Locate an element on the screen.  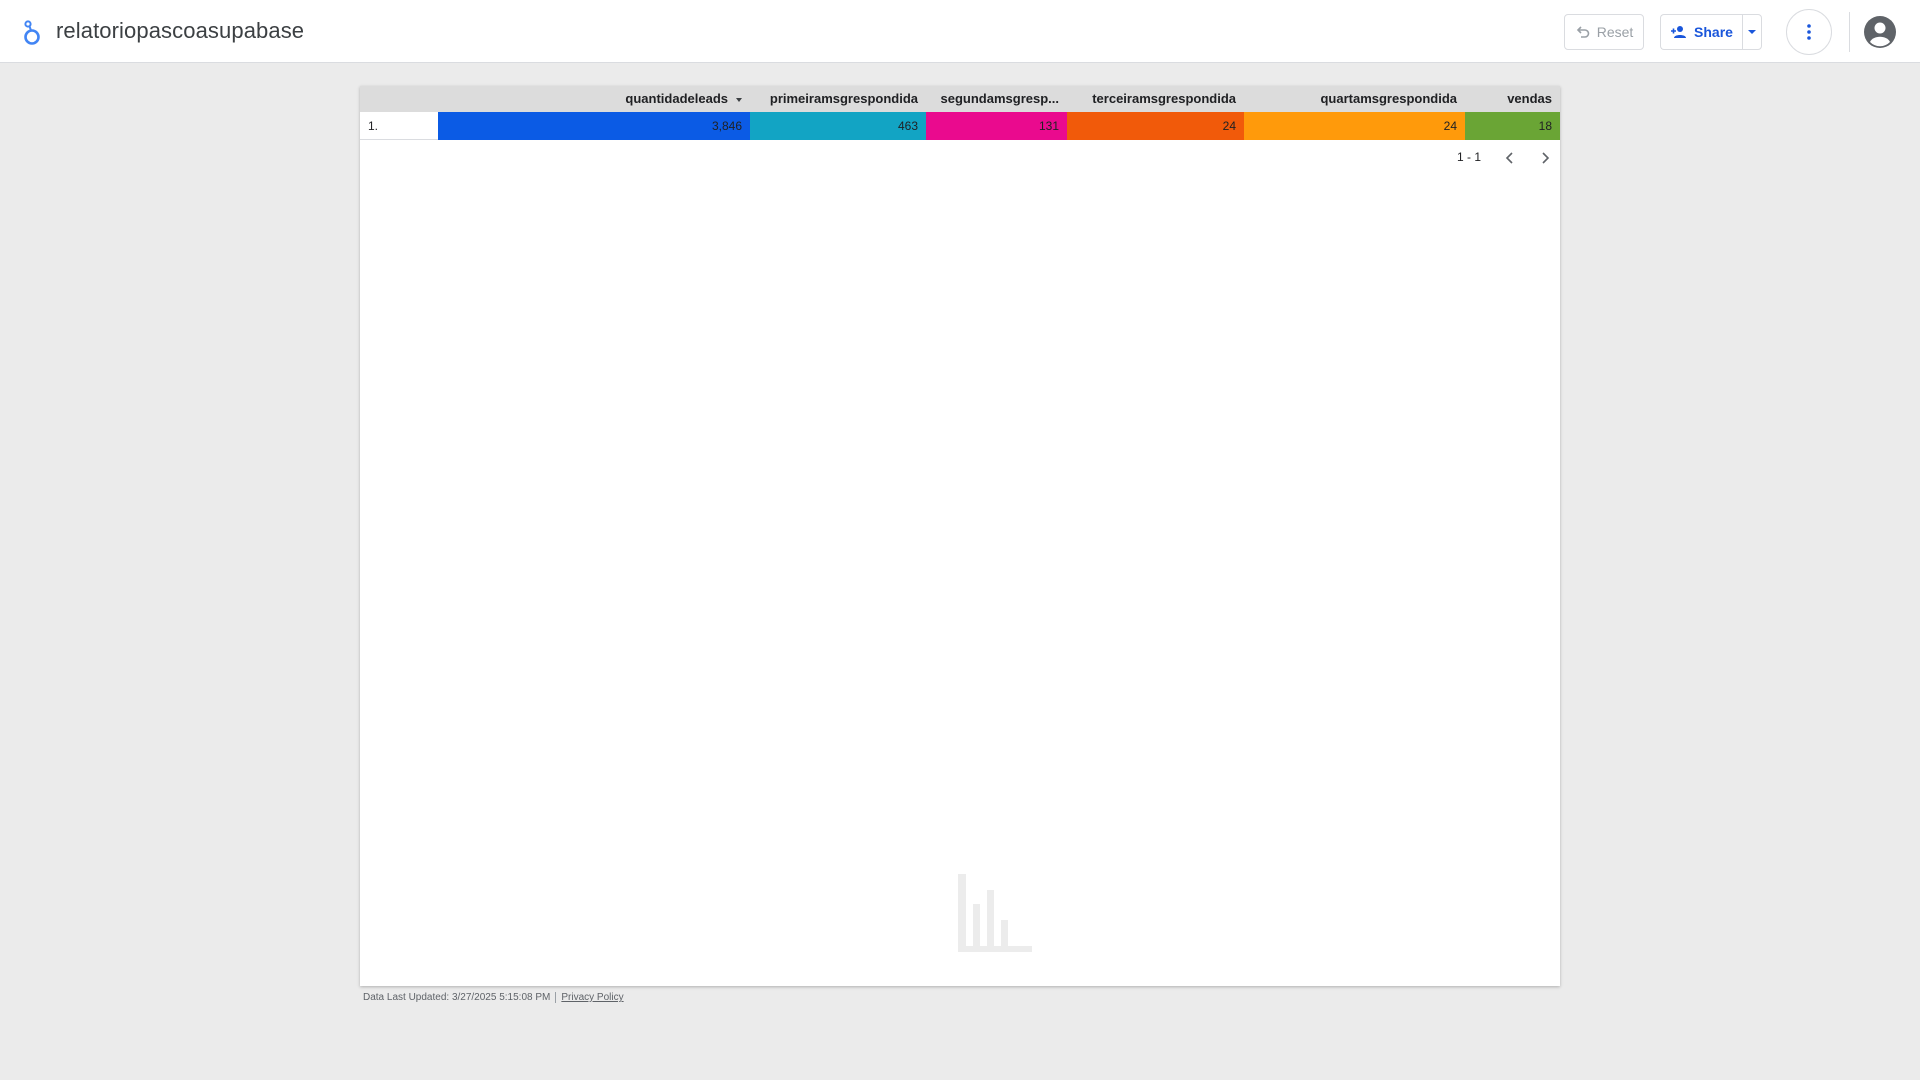
share-options-button is located at coordinates (1752, 32).